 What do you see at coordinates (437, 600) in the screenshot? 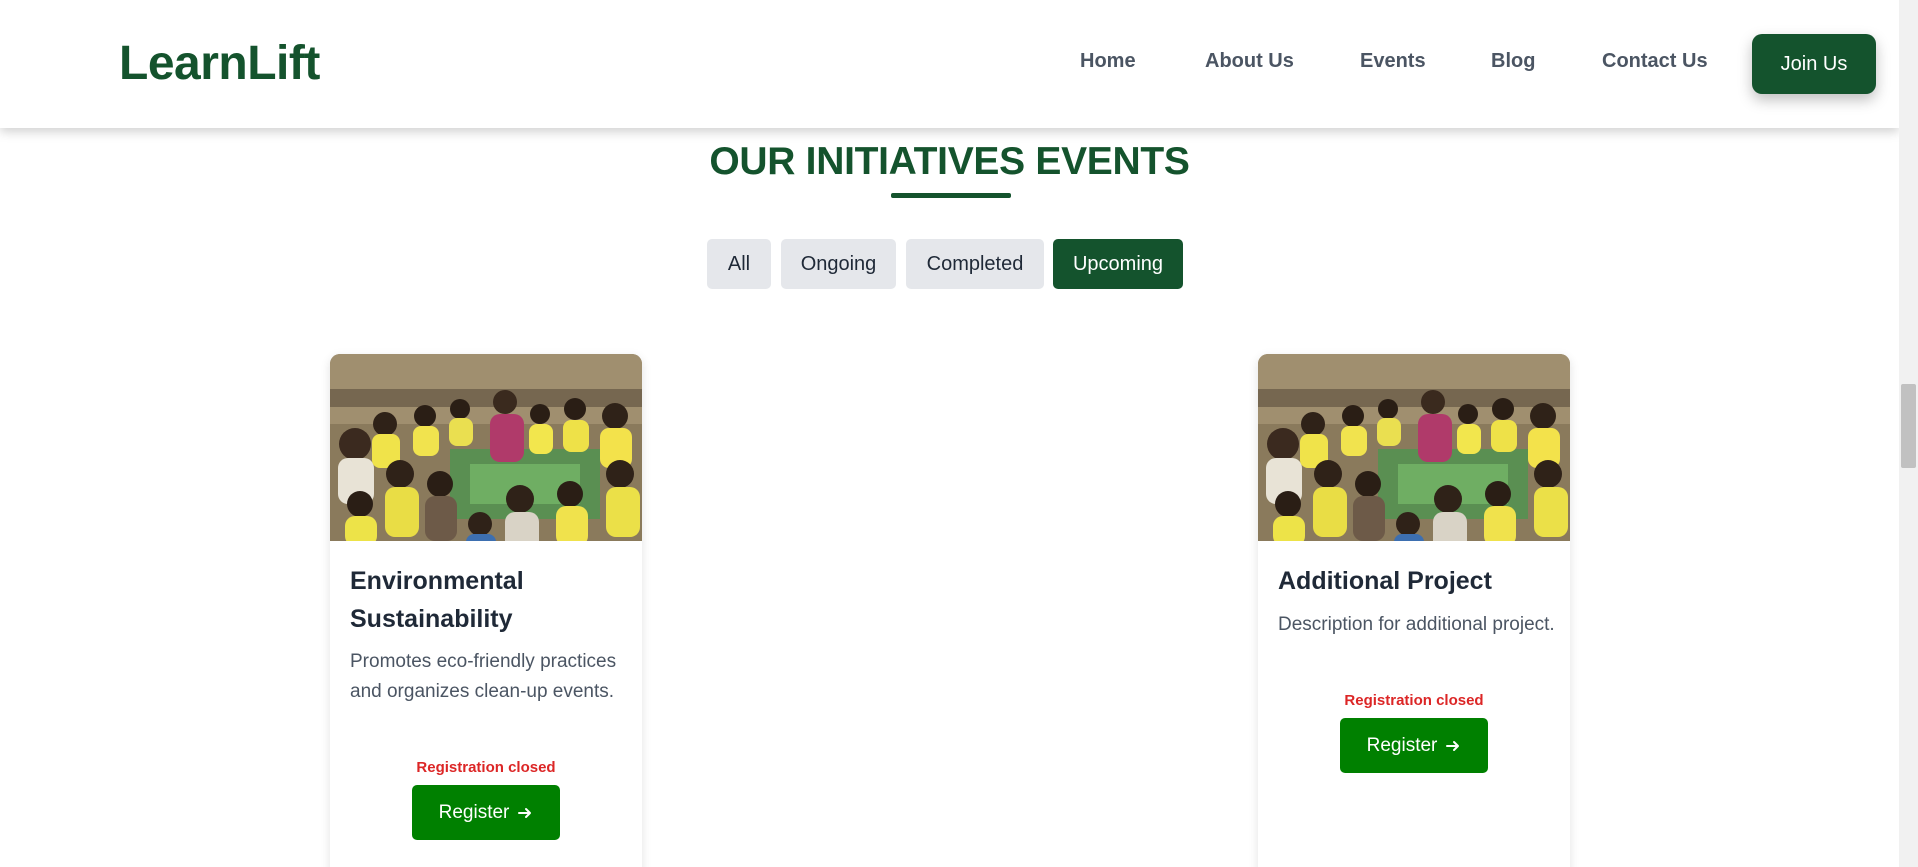
I see `event-title: Environmental Sustainability` at bounding box center [437, 600].